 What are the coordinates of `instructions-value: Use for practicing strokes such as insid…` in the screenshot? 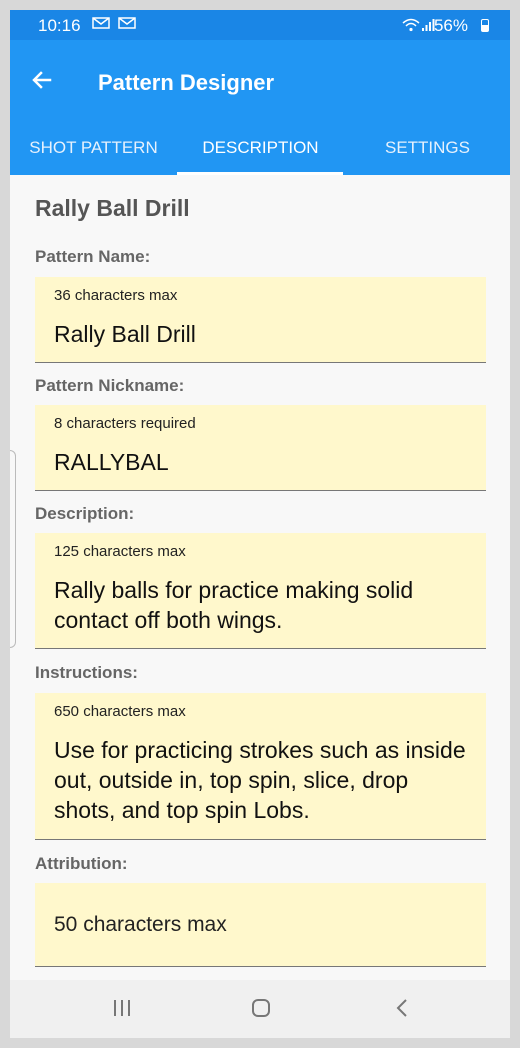 It's located at (260, 780).